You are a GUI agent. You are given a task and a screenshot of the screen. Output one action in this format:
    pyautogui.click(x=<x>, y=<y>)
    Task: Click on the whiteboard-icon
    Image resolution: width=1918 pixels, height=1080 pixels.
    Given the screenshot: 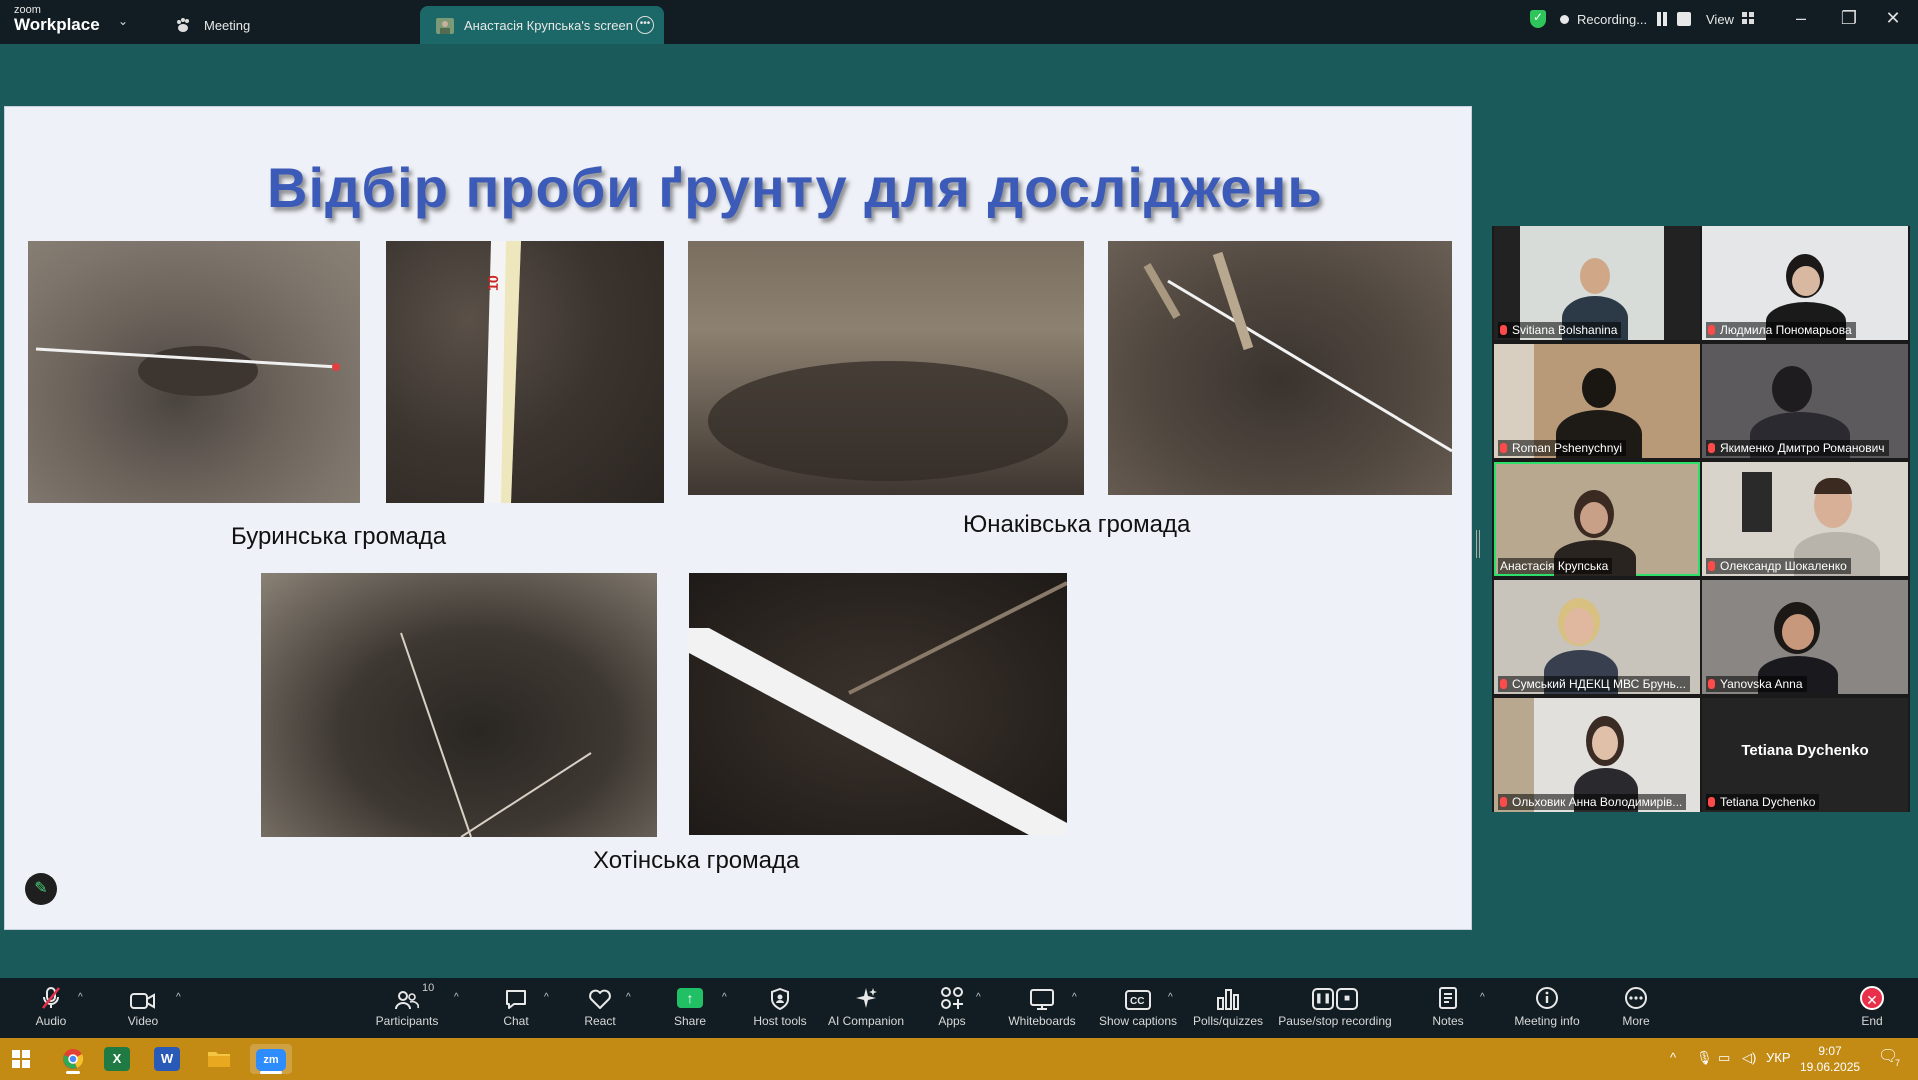 What is the action you would take?
    pyautogui.click(x=1042, y=994)
    